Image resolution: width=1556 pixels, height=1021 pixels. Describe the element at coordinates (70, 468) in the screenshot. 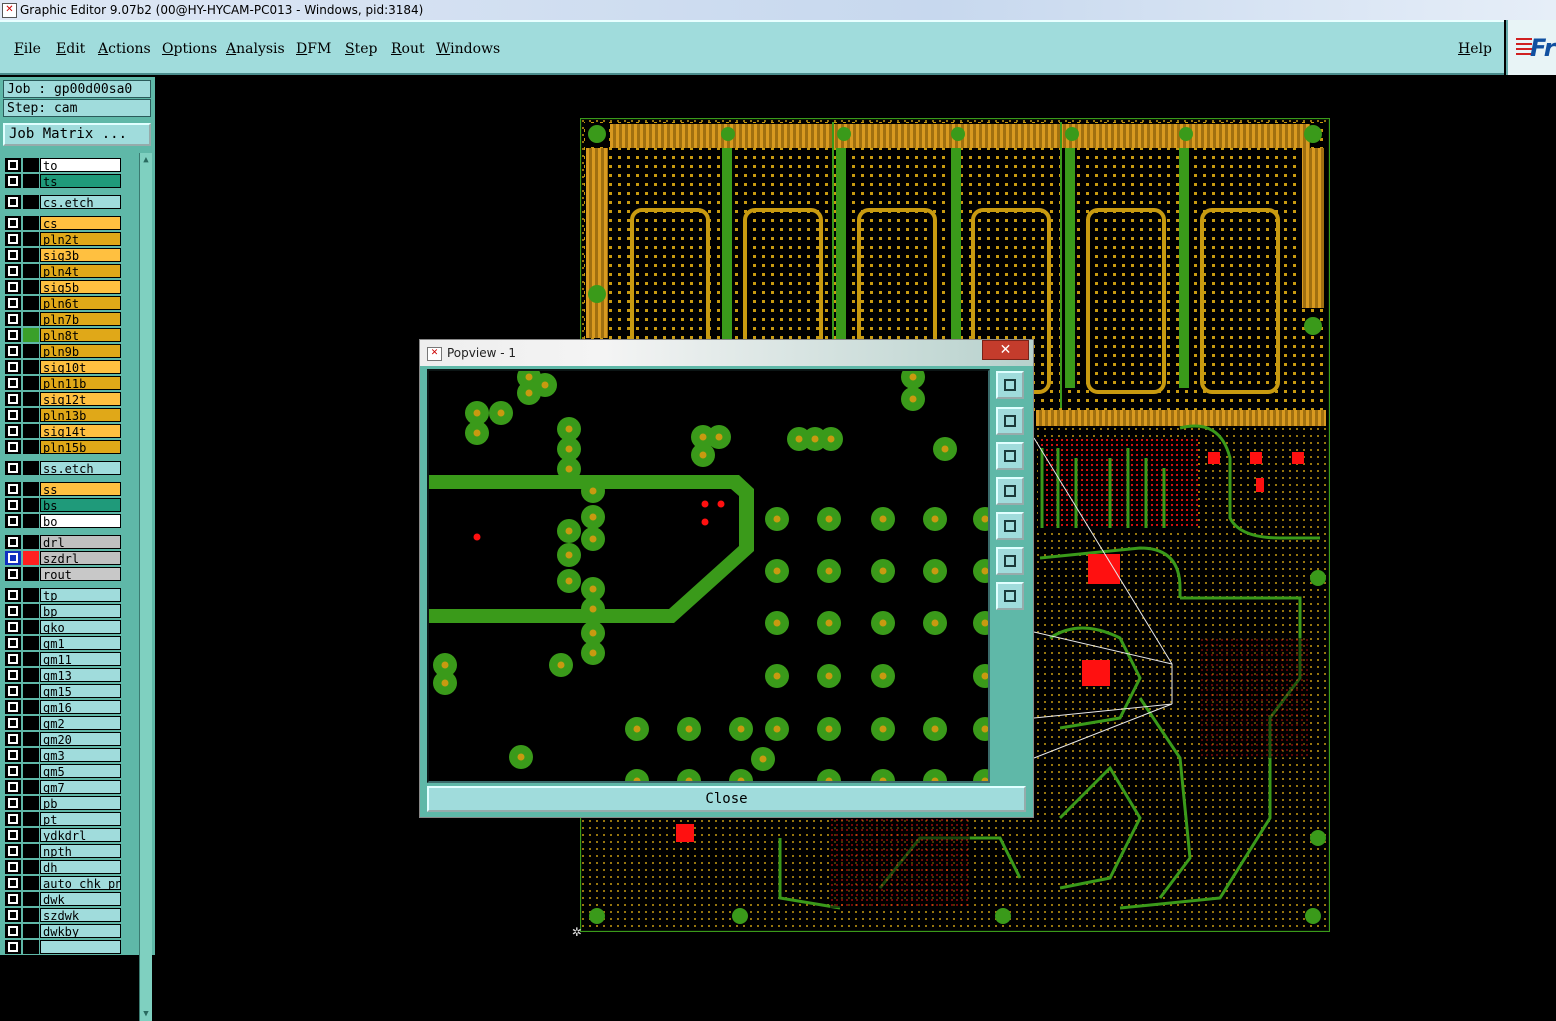

I see `layer-row: ss.etch` at that location.